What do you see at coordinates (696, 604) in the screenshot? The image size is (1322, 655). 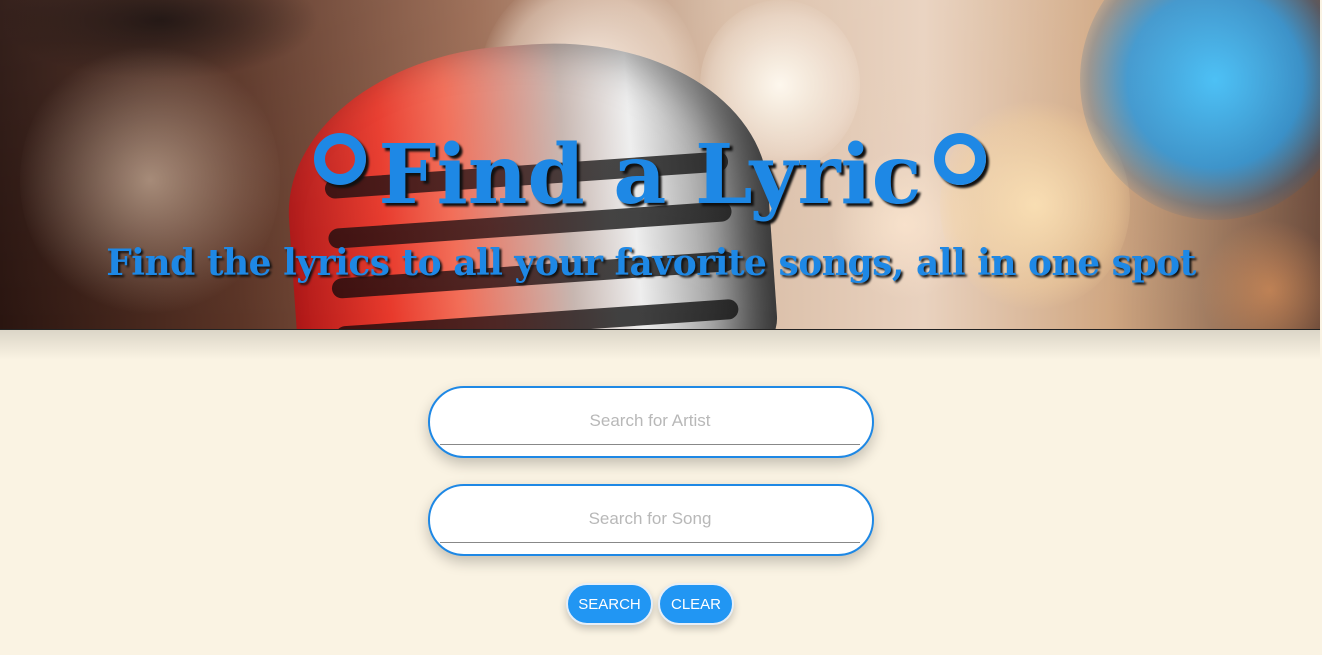 I see `clear-button: Clear` at bounding box center [696, 604].